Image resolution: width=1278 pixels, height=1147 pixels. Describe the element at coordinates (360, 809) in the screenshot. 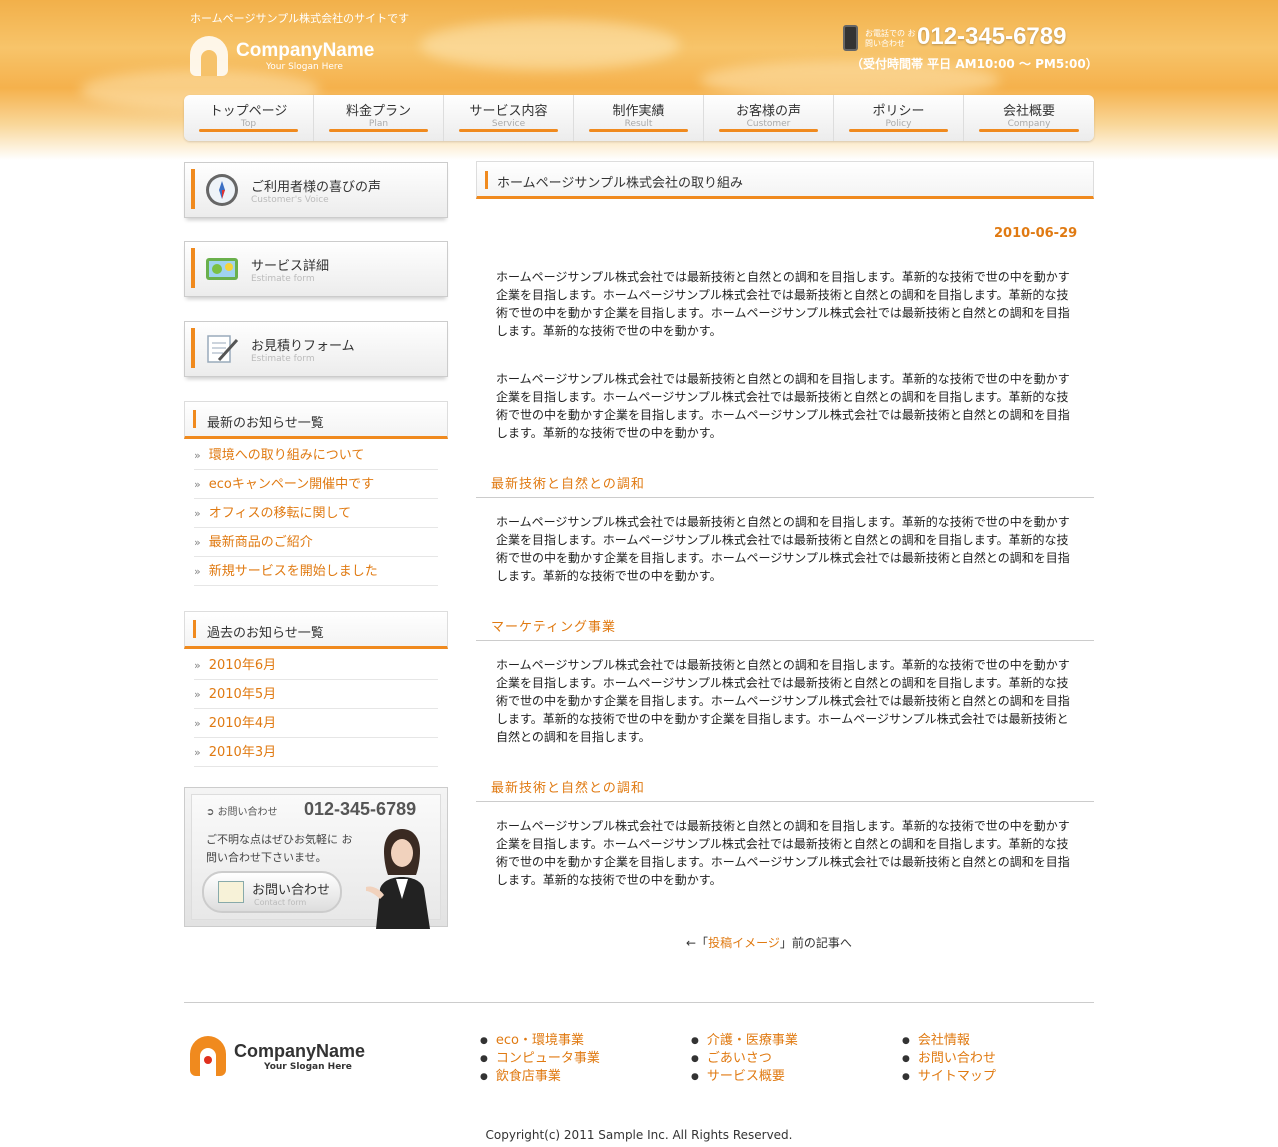

I see `contact-phone-number: 012-345-6789` at that location.